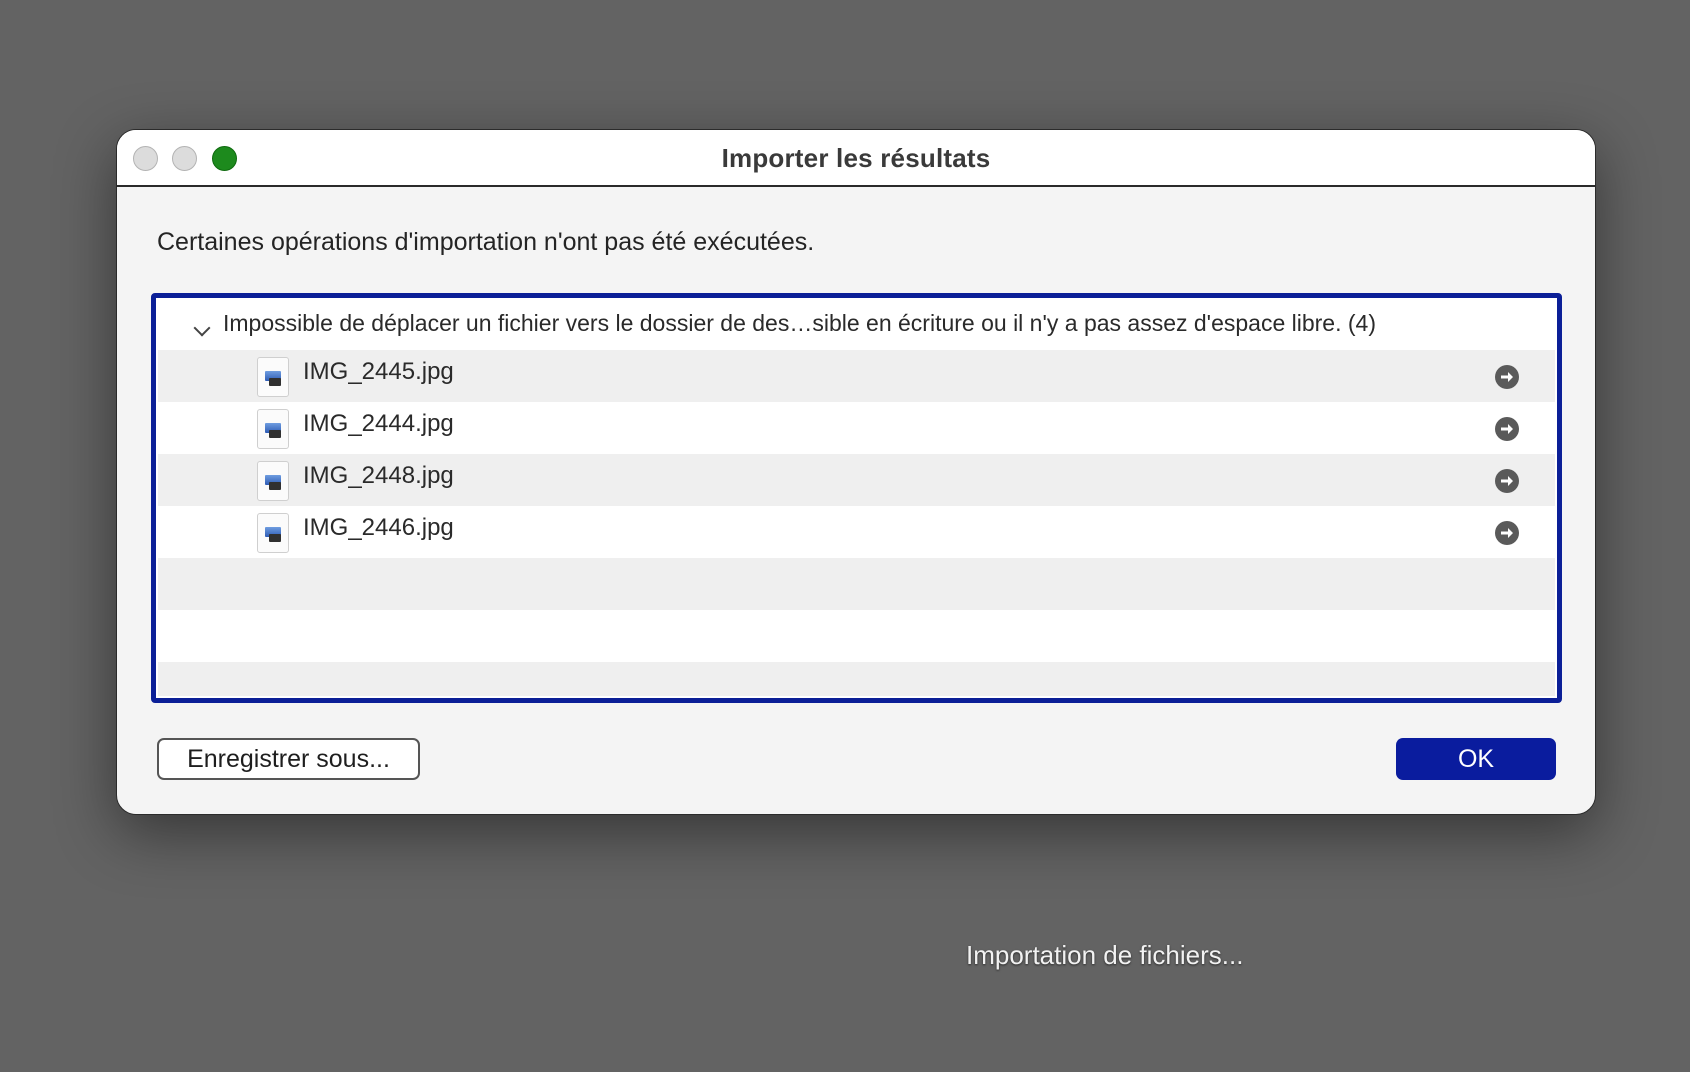  What do you see at coordinates (856, 480) in the screenshot?
I see `file-row: IMG_2448.jpg` at bounding box center [856, 480].